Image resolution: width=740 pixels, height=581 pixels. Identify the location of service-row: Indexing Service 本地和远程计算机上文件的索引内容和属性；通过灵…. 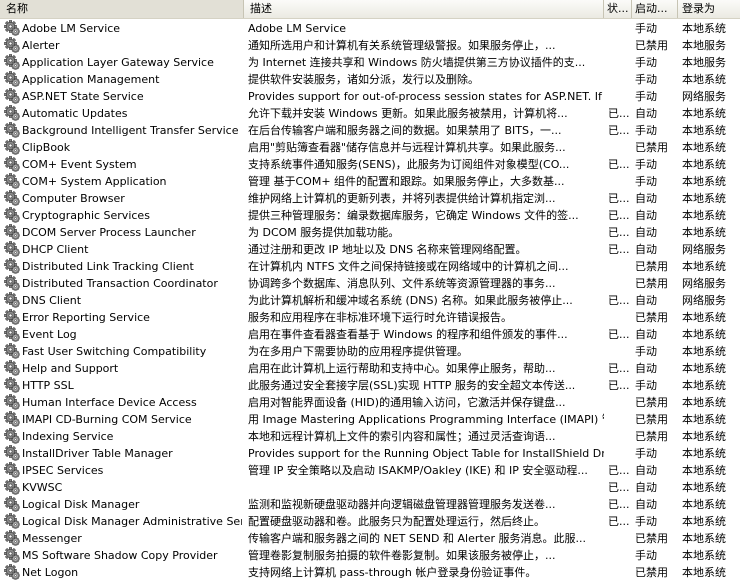
(370, 436).